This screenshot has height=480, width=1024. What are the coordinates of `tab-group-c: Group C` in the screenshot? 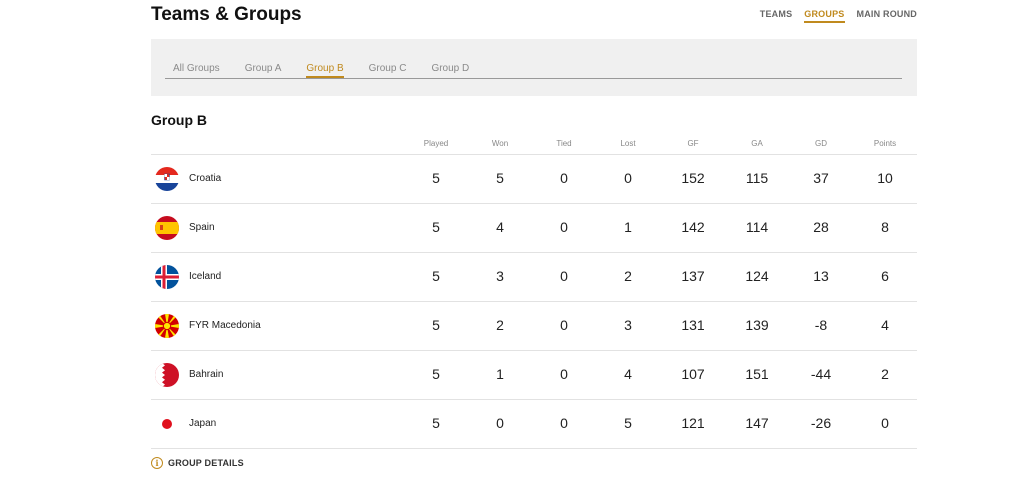 It's located at (388, 70).